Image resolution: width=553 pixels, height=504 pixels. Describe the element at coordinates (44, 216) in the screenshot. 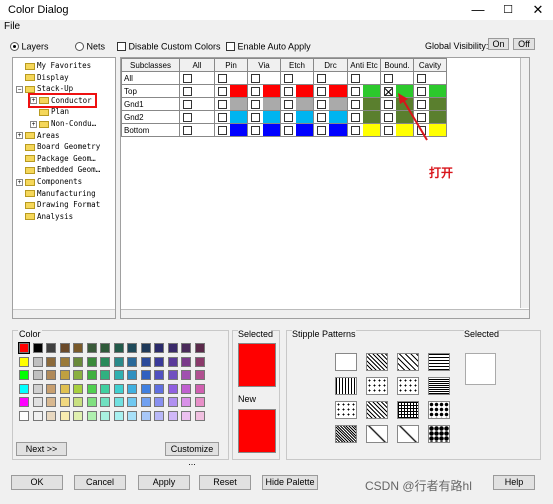

I see `tree-item: Analysis` at that location.